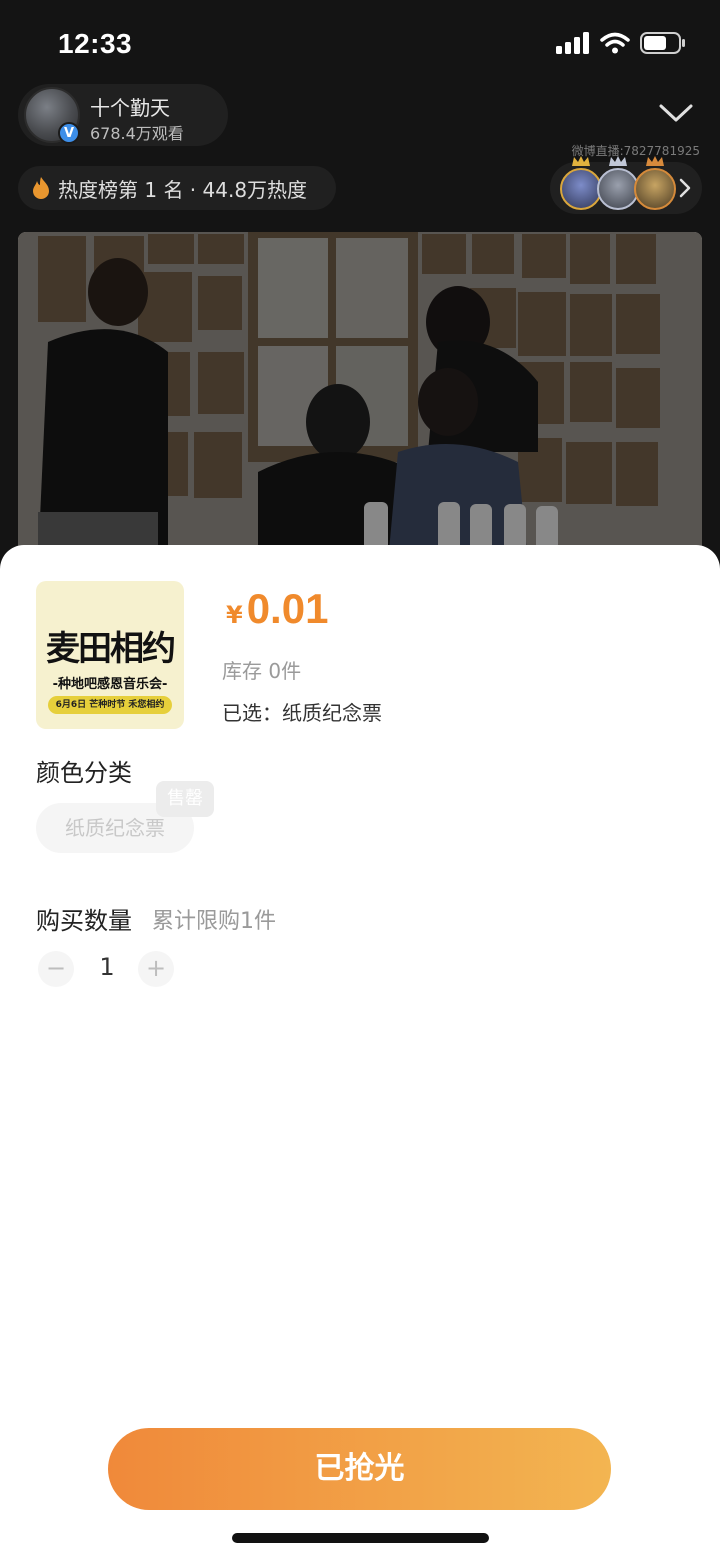  I want to click on price: ¥ 0.01, so click(277, 609).